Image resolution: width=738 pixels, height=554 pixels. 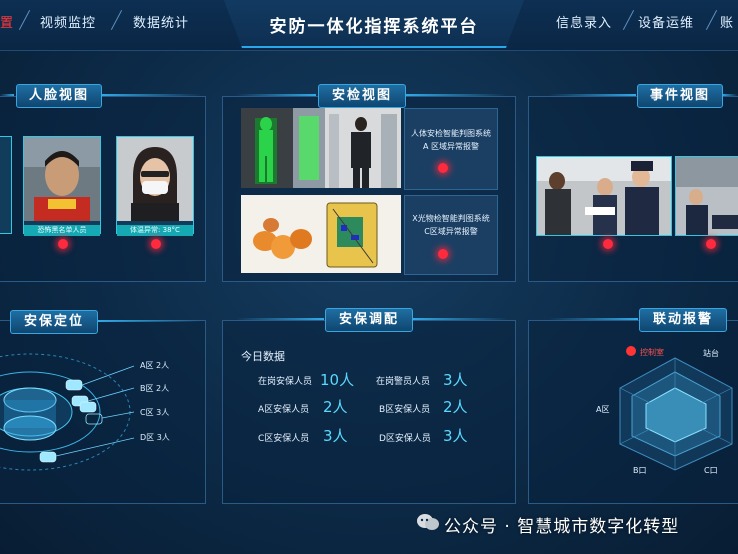 What do you see at coordinates (451, 231) in the screenshot?
I see `alert-message: C区域异常报警` at bounding box center [451, 231].